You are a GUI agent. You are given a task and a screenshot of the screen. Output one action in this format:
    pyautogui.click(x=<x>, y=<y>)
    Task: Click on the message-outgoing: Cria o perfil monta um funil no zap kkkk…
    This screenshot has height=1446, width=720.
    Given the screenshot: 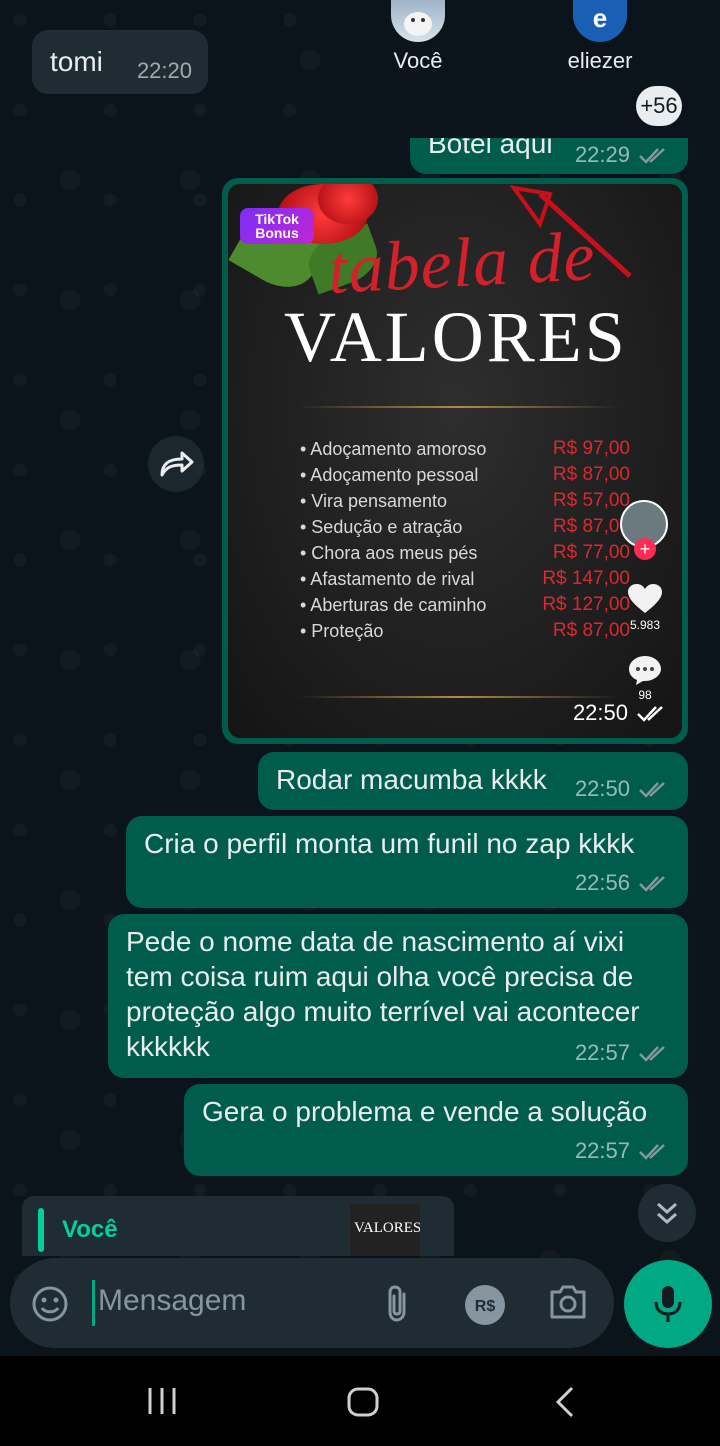 What is the action you would take?
    pyautogui.click(x=407, y=862)
    